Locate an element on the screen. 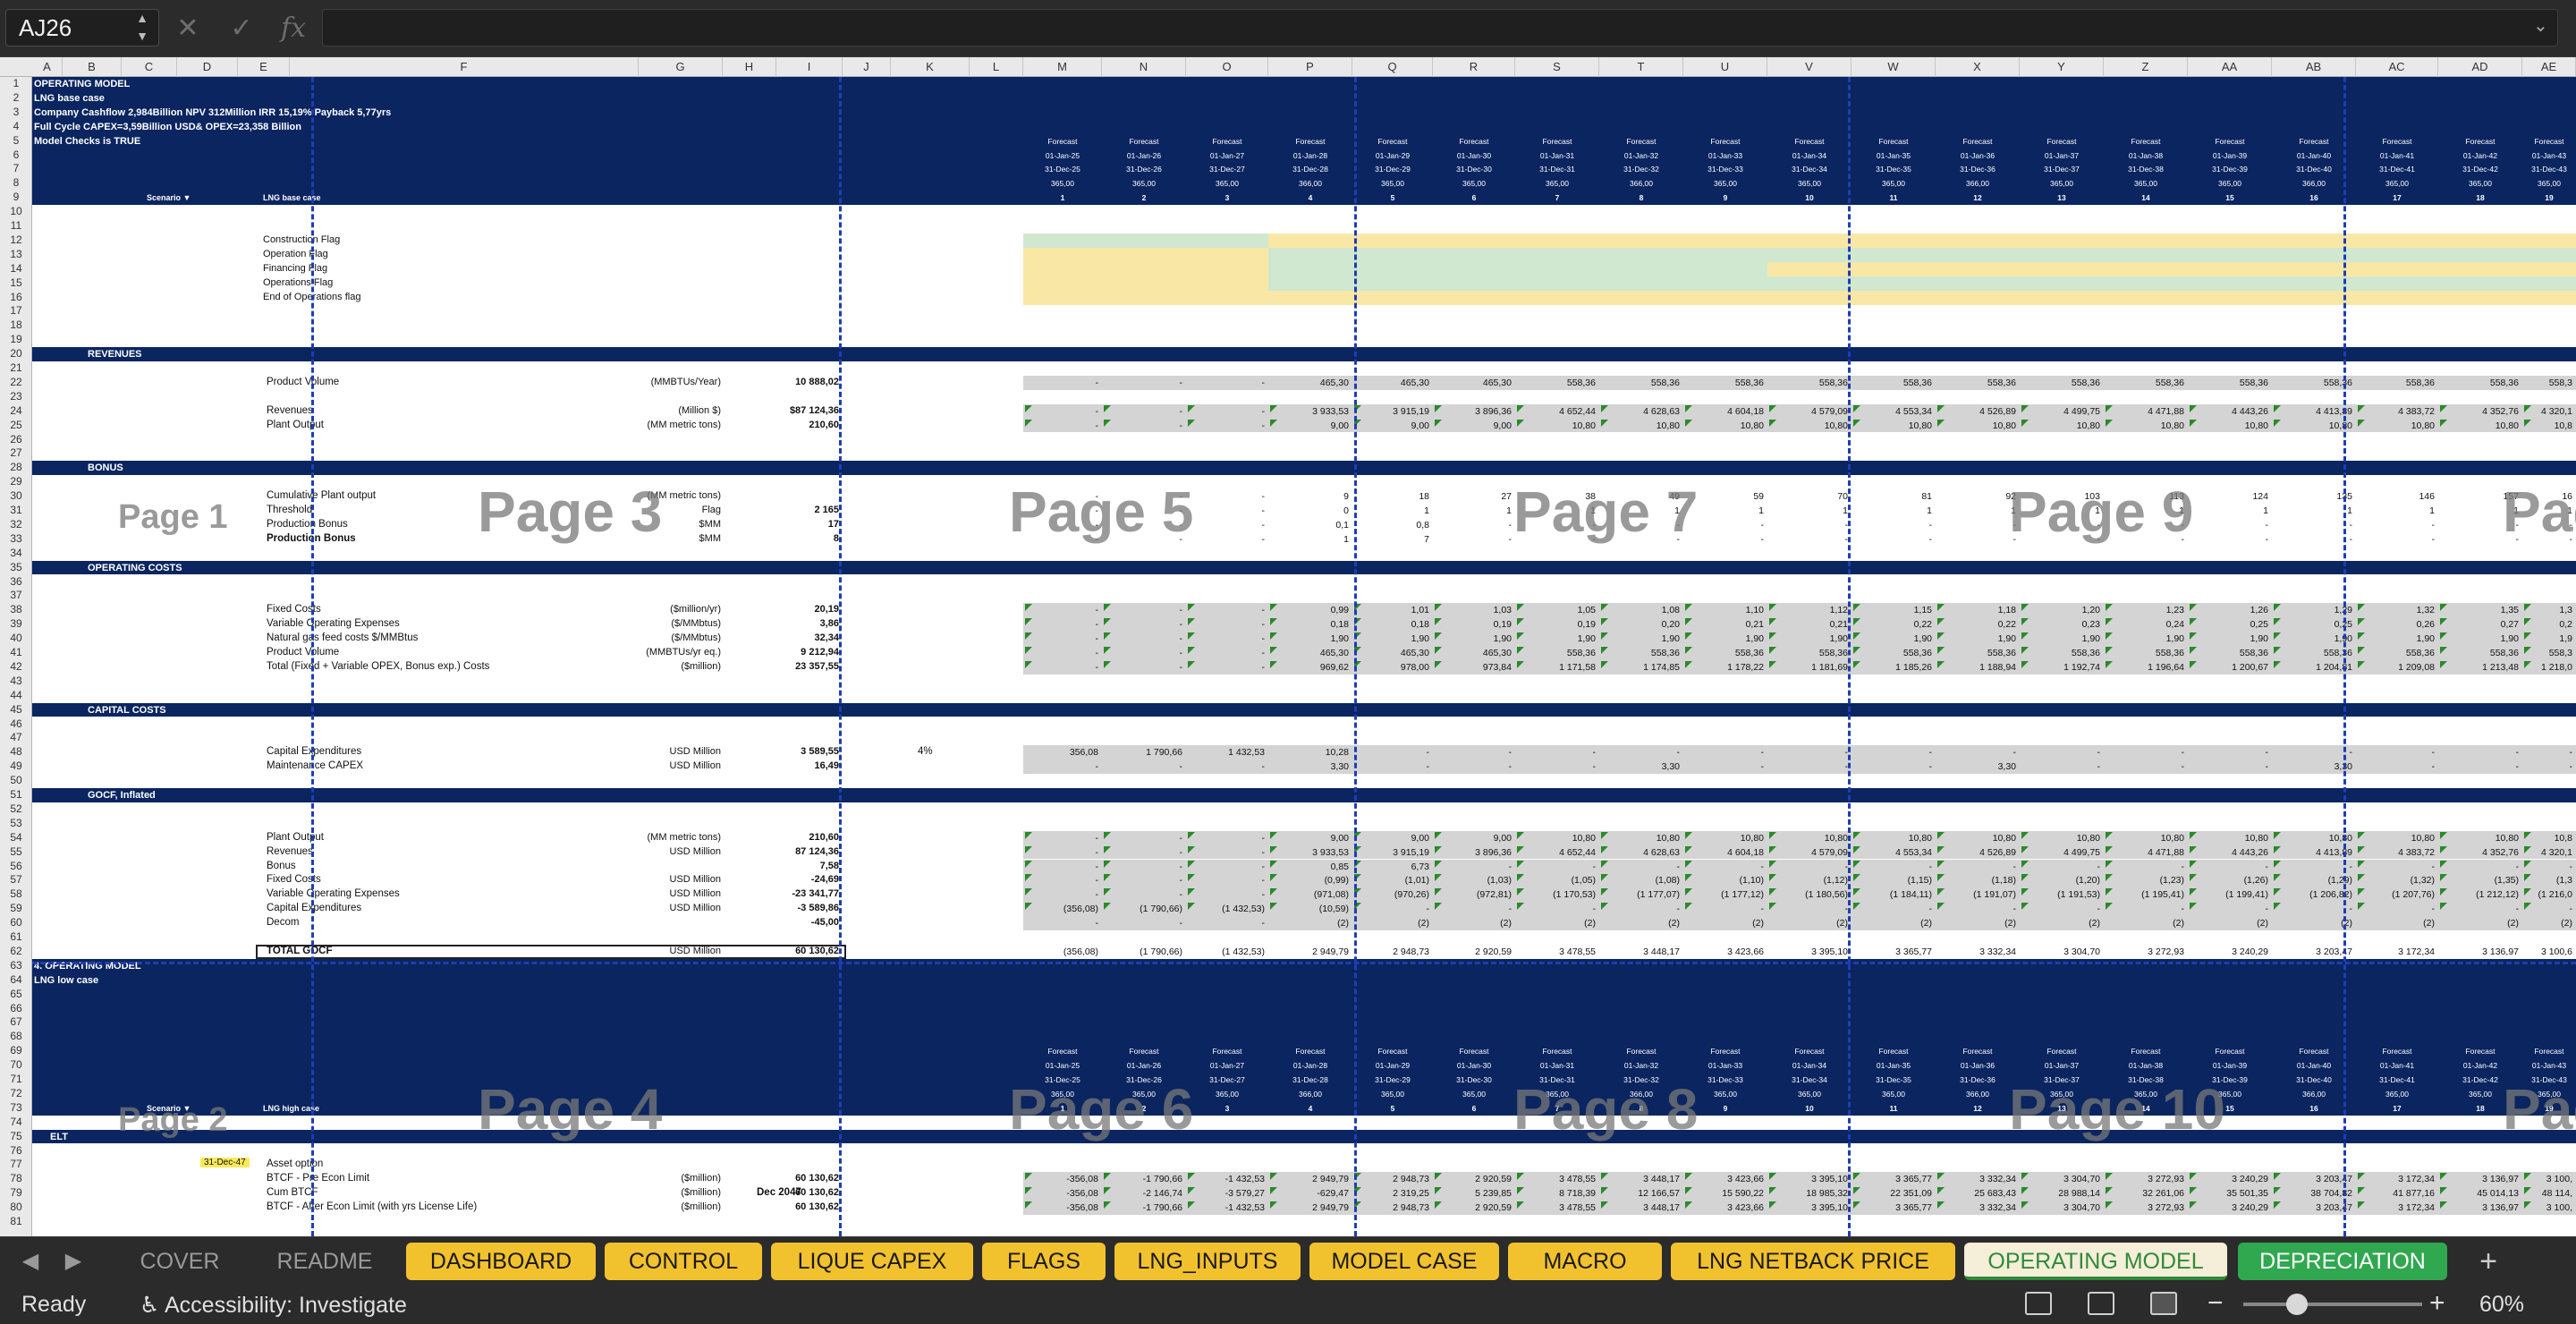  fx-icon: fx is located at coordinates (293, 29).